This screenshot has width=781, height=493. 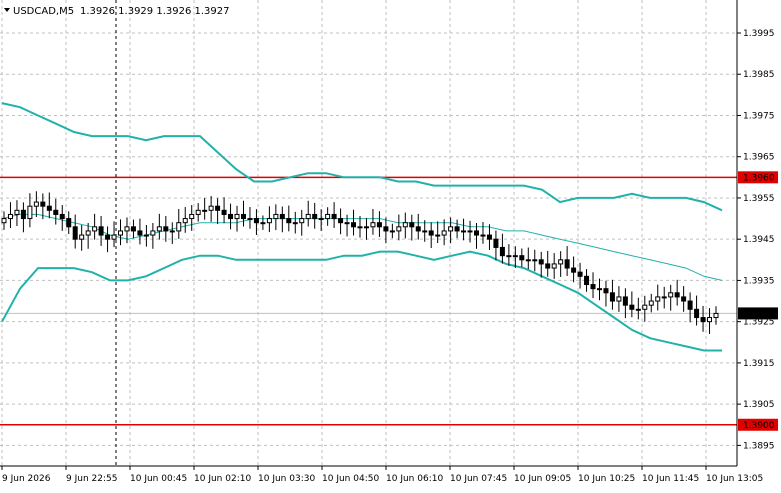 I want to click on level-price-tag-label: 1.3900, so click(x=759, y=426).